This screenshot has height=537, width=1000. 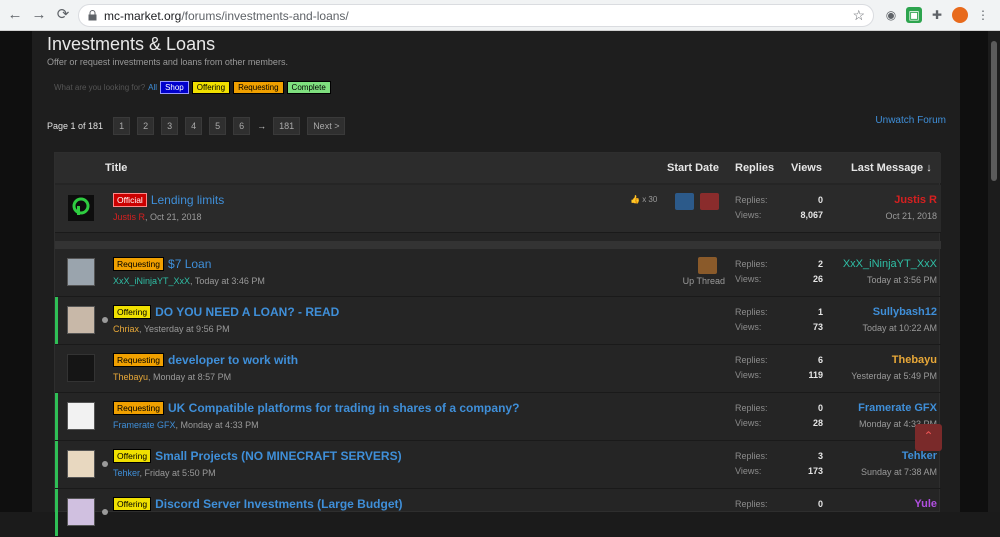 What do you see at coordinates (174, 87) in the screenshot?
I see `filter-shop: Shop` at bounding box center [174, 87].